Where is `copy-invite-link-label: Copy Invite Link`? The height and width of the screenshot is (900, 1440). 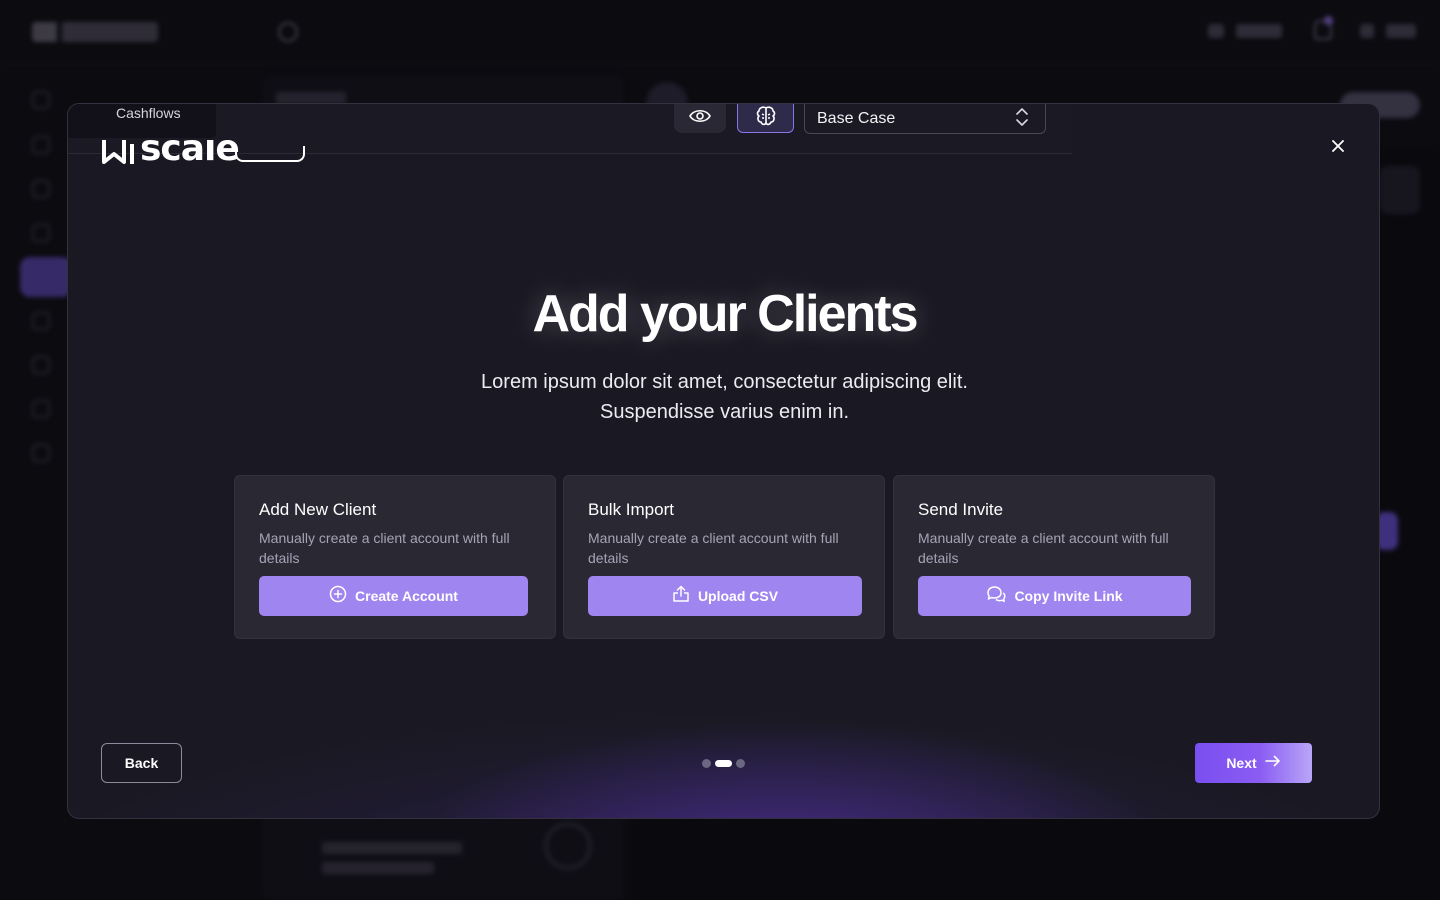
copy-invite-link-label: Copy Invite Link is located at coordinates (1068, 596).